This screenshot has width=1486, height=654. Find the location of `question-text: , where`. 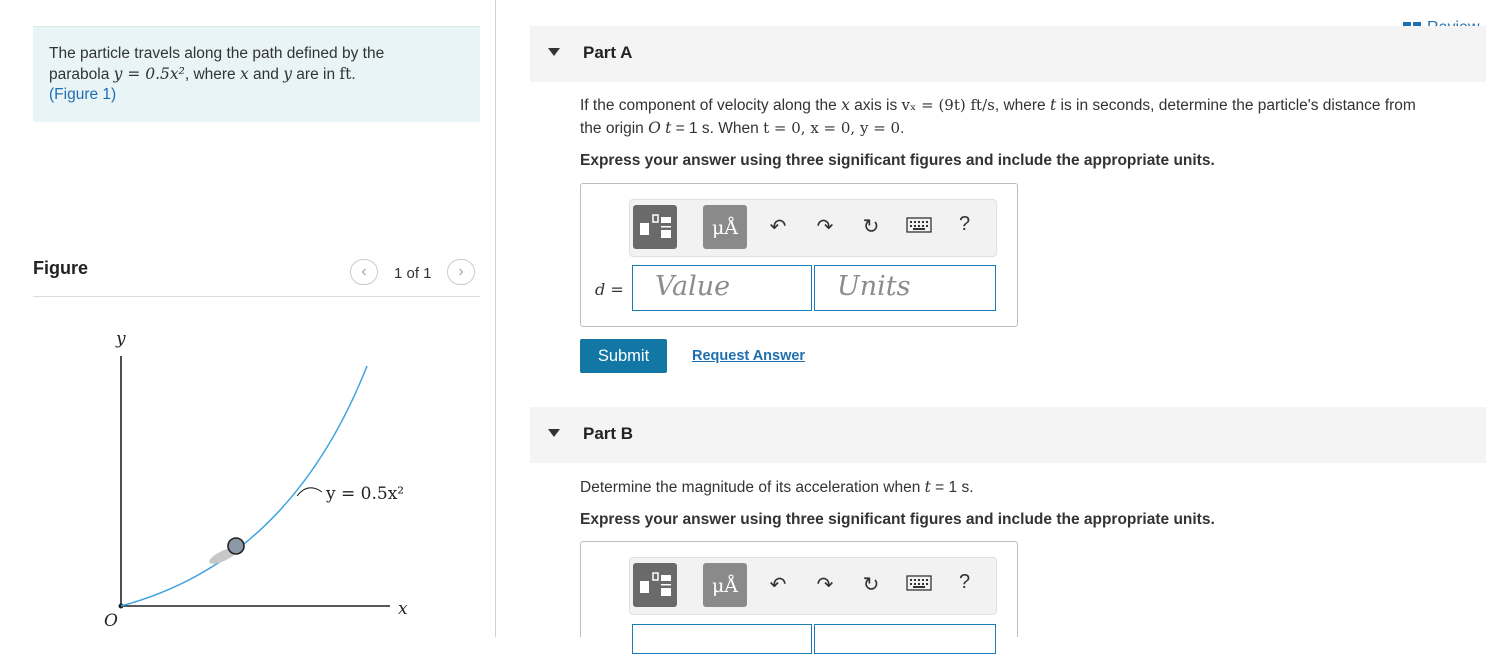

question-text: , where is located at coordinates (1022, 105).